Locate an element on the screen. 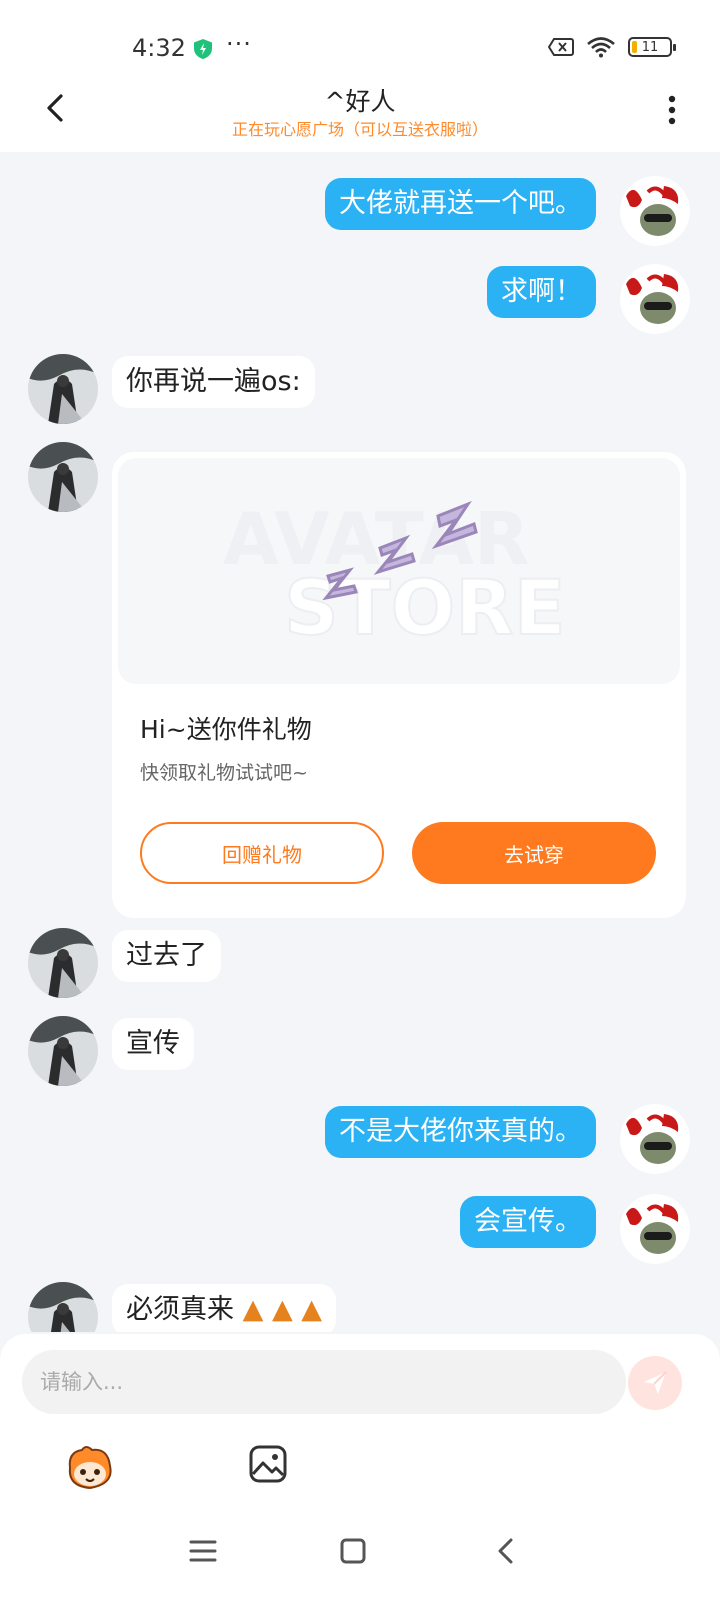  my-message-bubble: 会宣传。 is located at coordinates (528, 1222).